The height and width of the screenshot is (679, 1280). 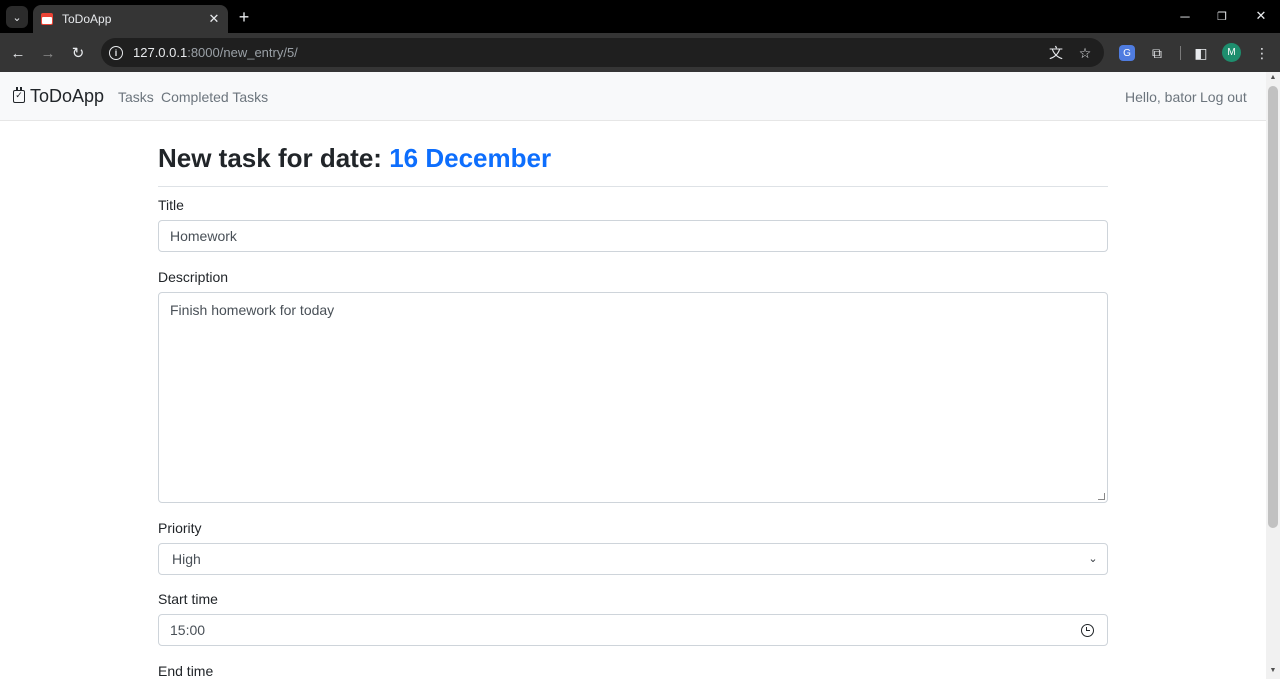 I want to click on address-bar: i 127.0.0.1:8000/new_entry/5/ 文 ☆, so click(x=602, y=52).